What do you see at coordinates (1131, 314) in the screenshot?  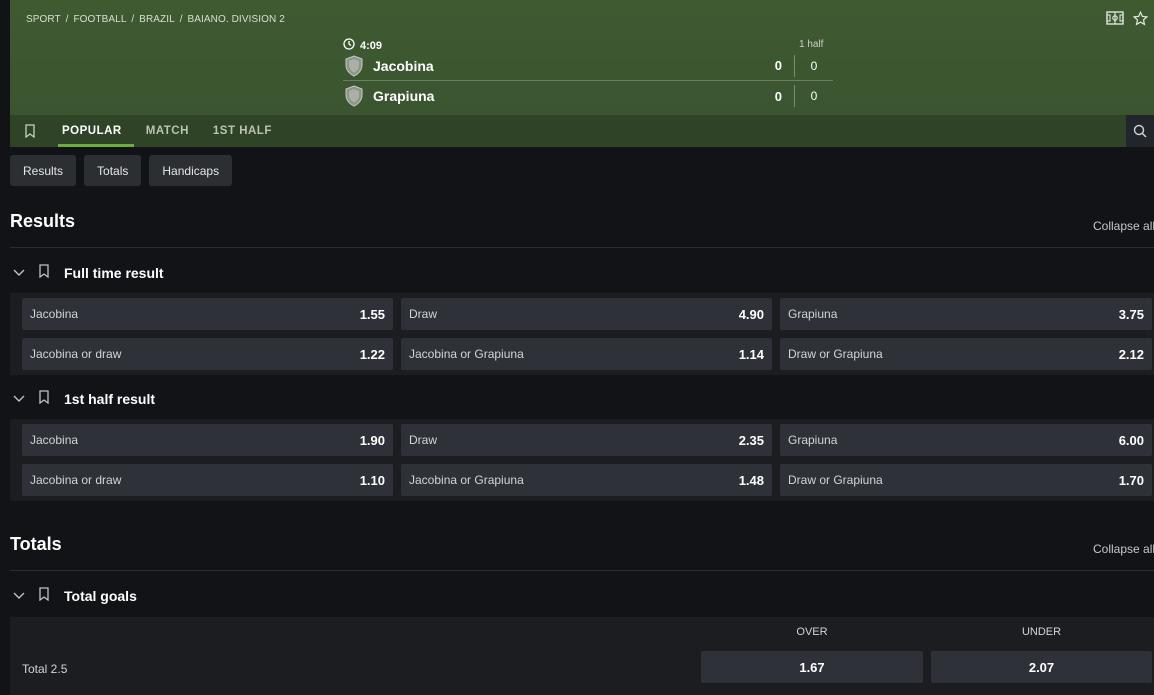 I see `odd-value: 3.75` at bounding box center [1131, 314].